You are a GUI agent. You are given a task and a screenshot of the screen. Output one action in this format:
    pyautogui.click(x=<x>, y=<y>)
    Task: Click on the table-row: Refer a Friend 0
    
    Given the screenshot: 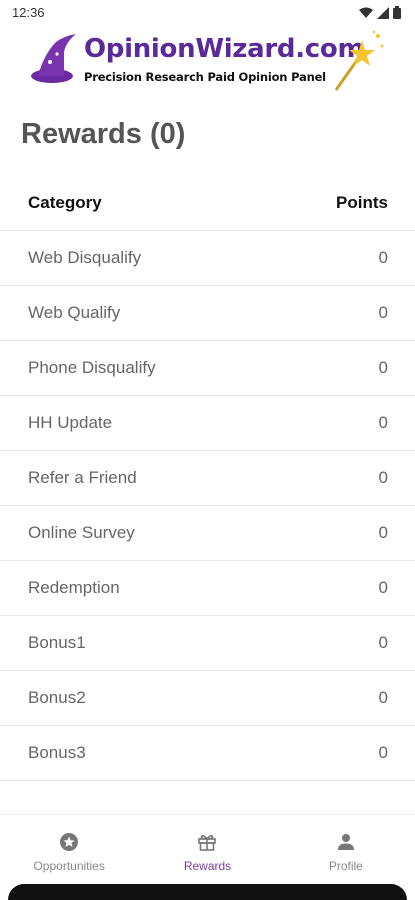 What is the action you would take?
    pyautogui.click(x=207, y=478)
    